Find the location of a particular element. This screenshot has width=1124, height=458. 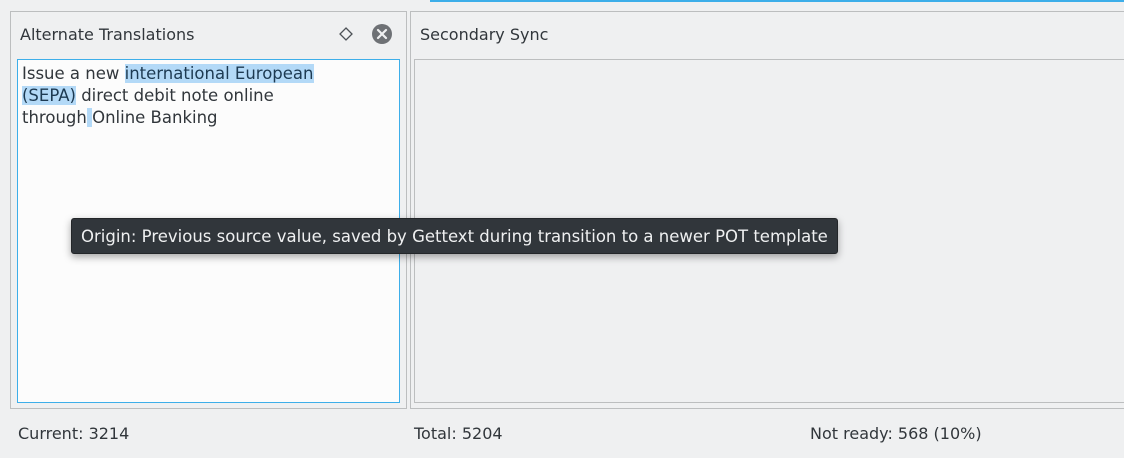

alternate-translations-title: Alternate Translations is located at coordinates (107, 34).